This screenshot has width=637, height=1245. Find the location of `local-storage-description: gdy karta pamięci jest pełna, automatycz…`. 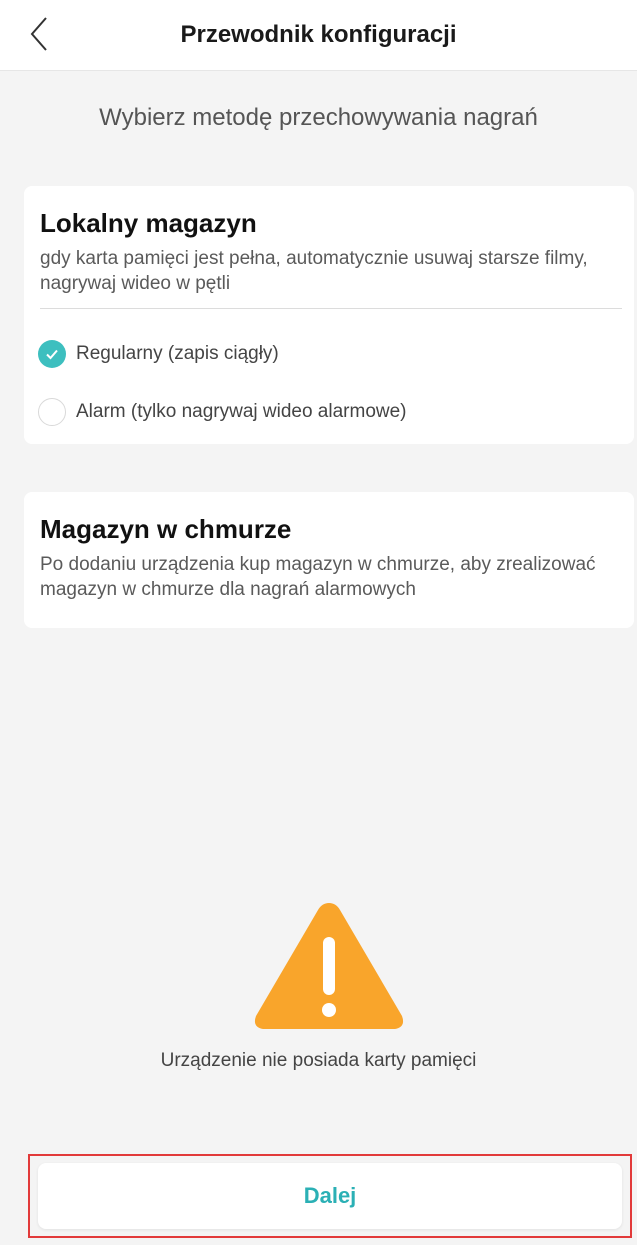

local-storage-description: gdy karta pamięci jest pełna, automatycz… is located at coordinates (314, 271).